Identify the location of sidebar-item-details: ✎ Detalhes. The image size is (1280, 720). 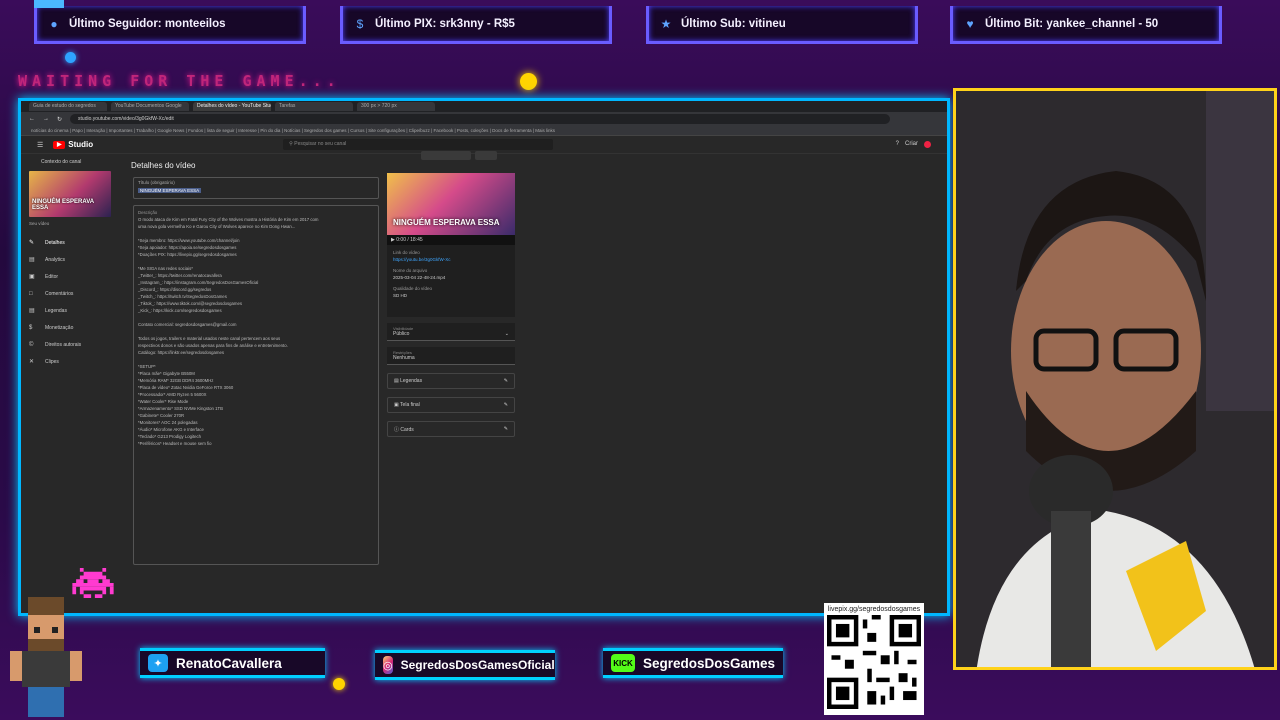
(71, 242).